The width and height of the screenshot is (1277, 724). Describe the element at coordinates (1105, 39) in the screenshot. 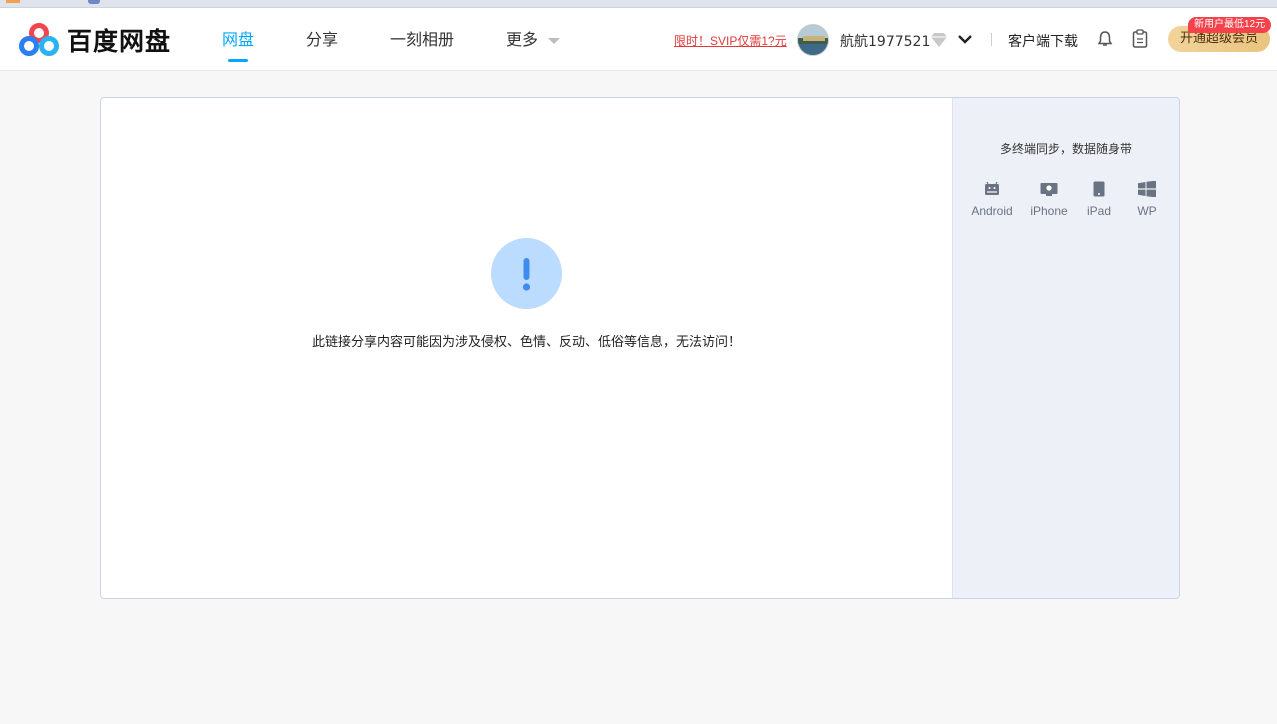

I see `bell-icon` at that location.